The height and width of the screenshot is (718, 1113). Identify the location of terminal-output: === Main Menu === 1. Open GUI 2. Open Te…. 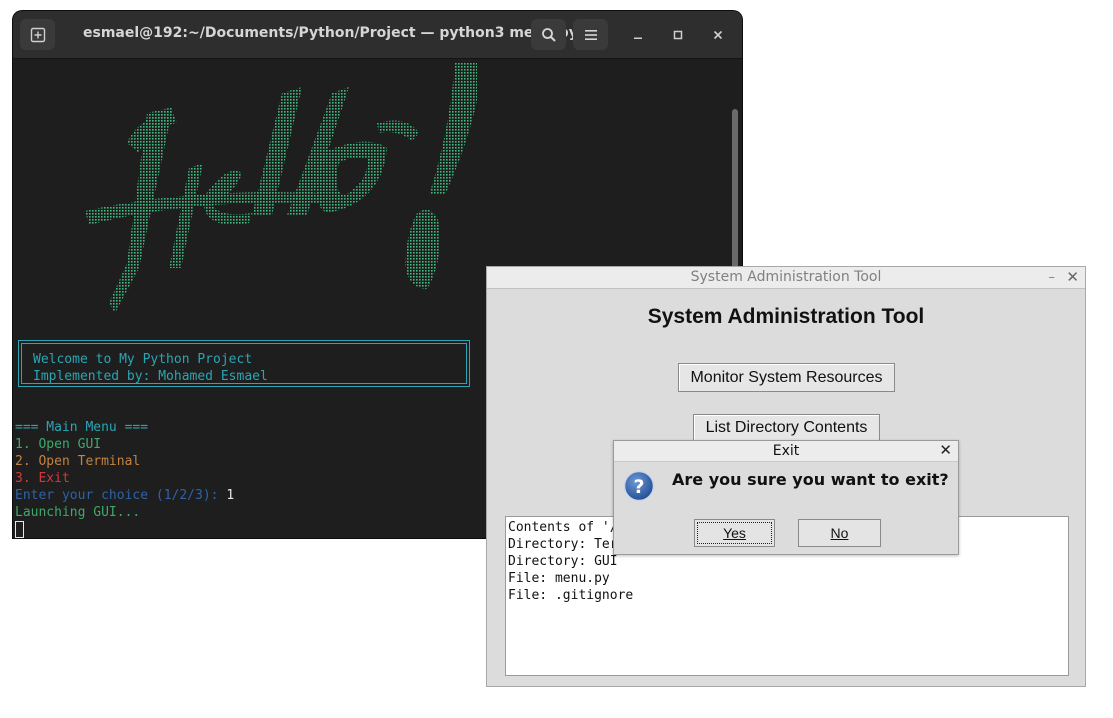
(124, 478).